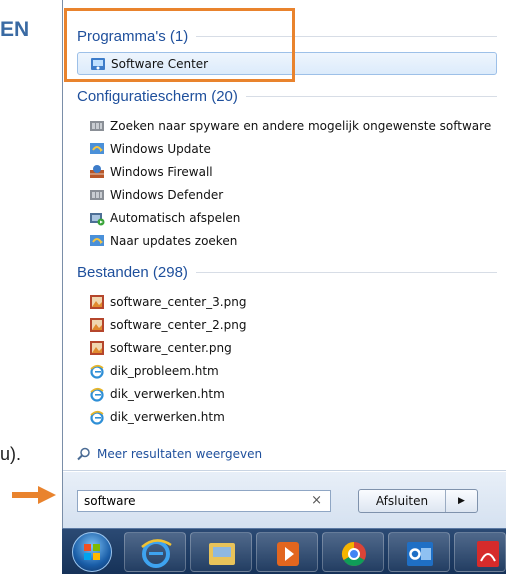 This screenshot has height=578, width=506. Describe the element at coordinates (133, 36) in the screenshot. I see `section-title: Programma's (1)` at that location.